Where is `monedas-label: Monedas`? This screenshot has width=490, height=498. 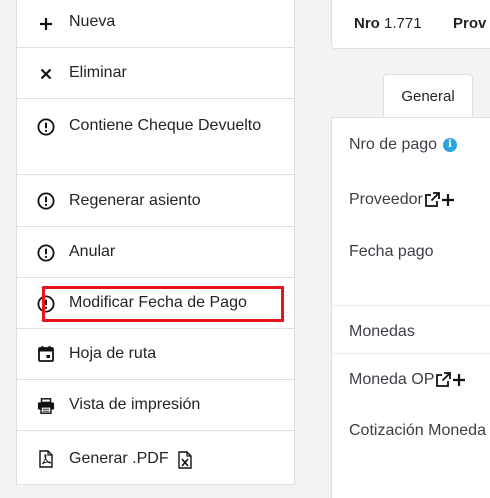 monedas-label: Monedas is located at coordinates (382, 331).